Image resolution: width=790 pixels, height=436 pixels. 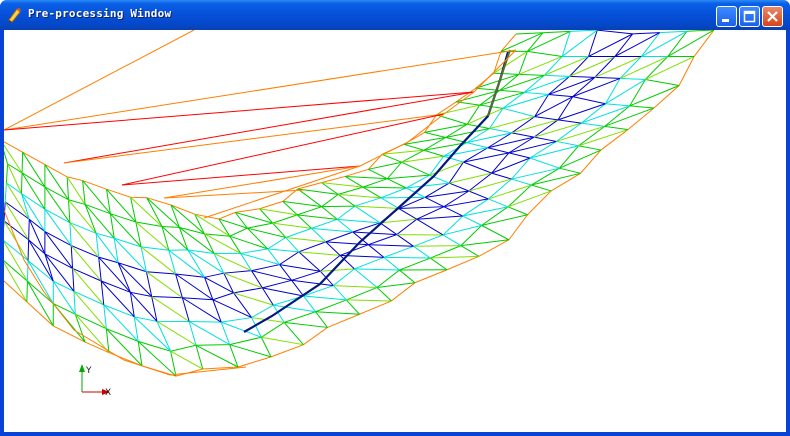 I want to click on maximize-button, so click(x=749, y=16).